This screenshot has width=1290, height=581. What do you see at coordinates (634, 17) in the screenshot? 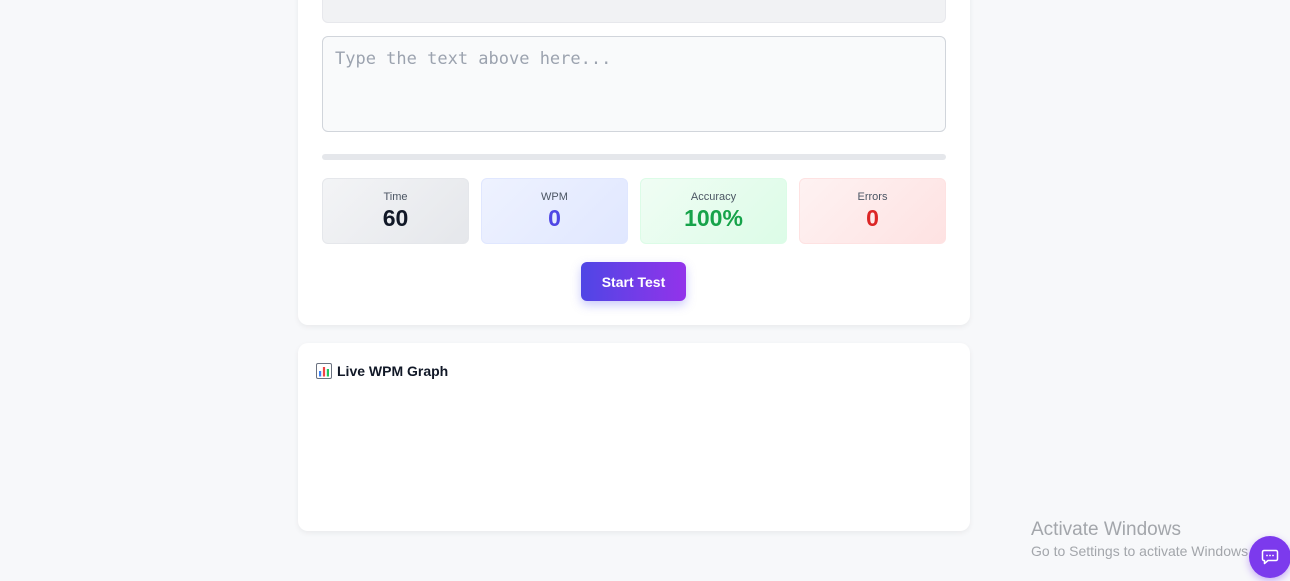
I see `passage-text` at bounding box center [634, 17].